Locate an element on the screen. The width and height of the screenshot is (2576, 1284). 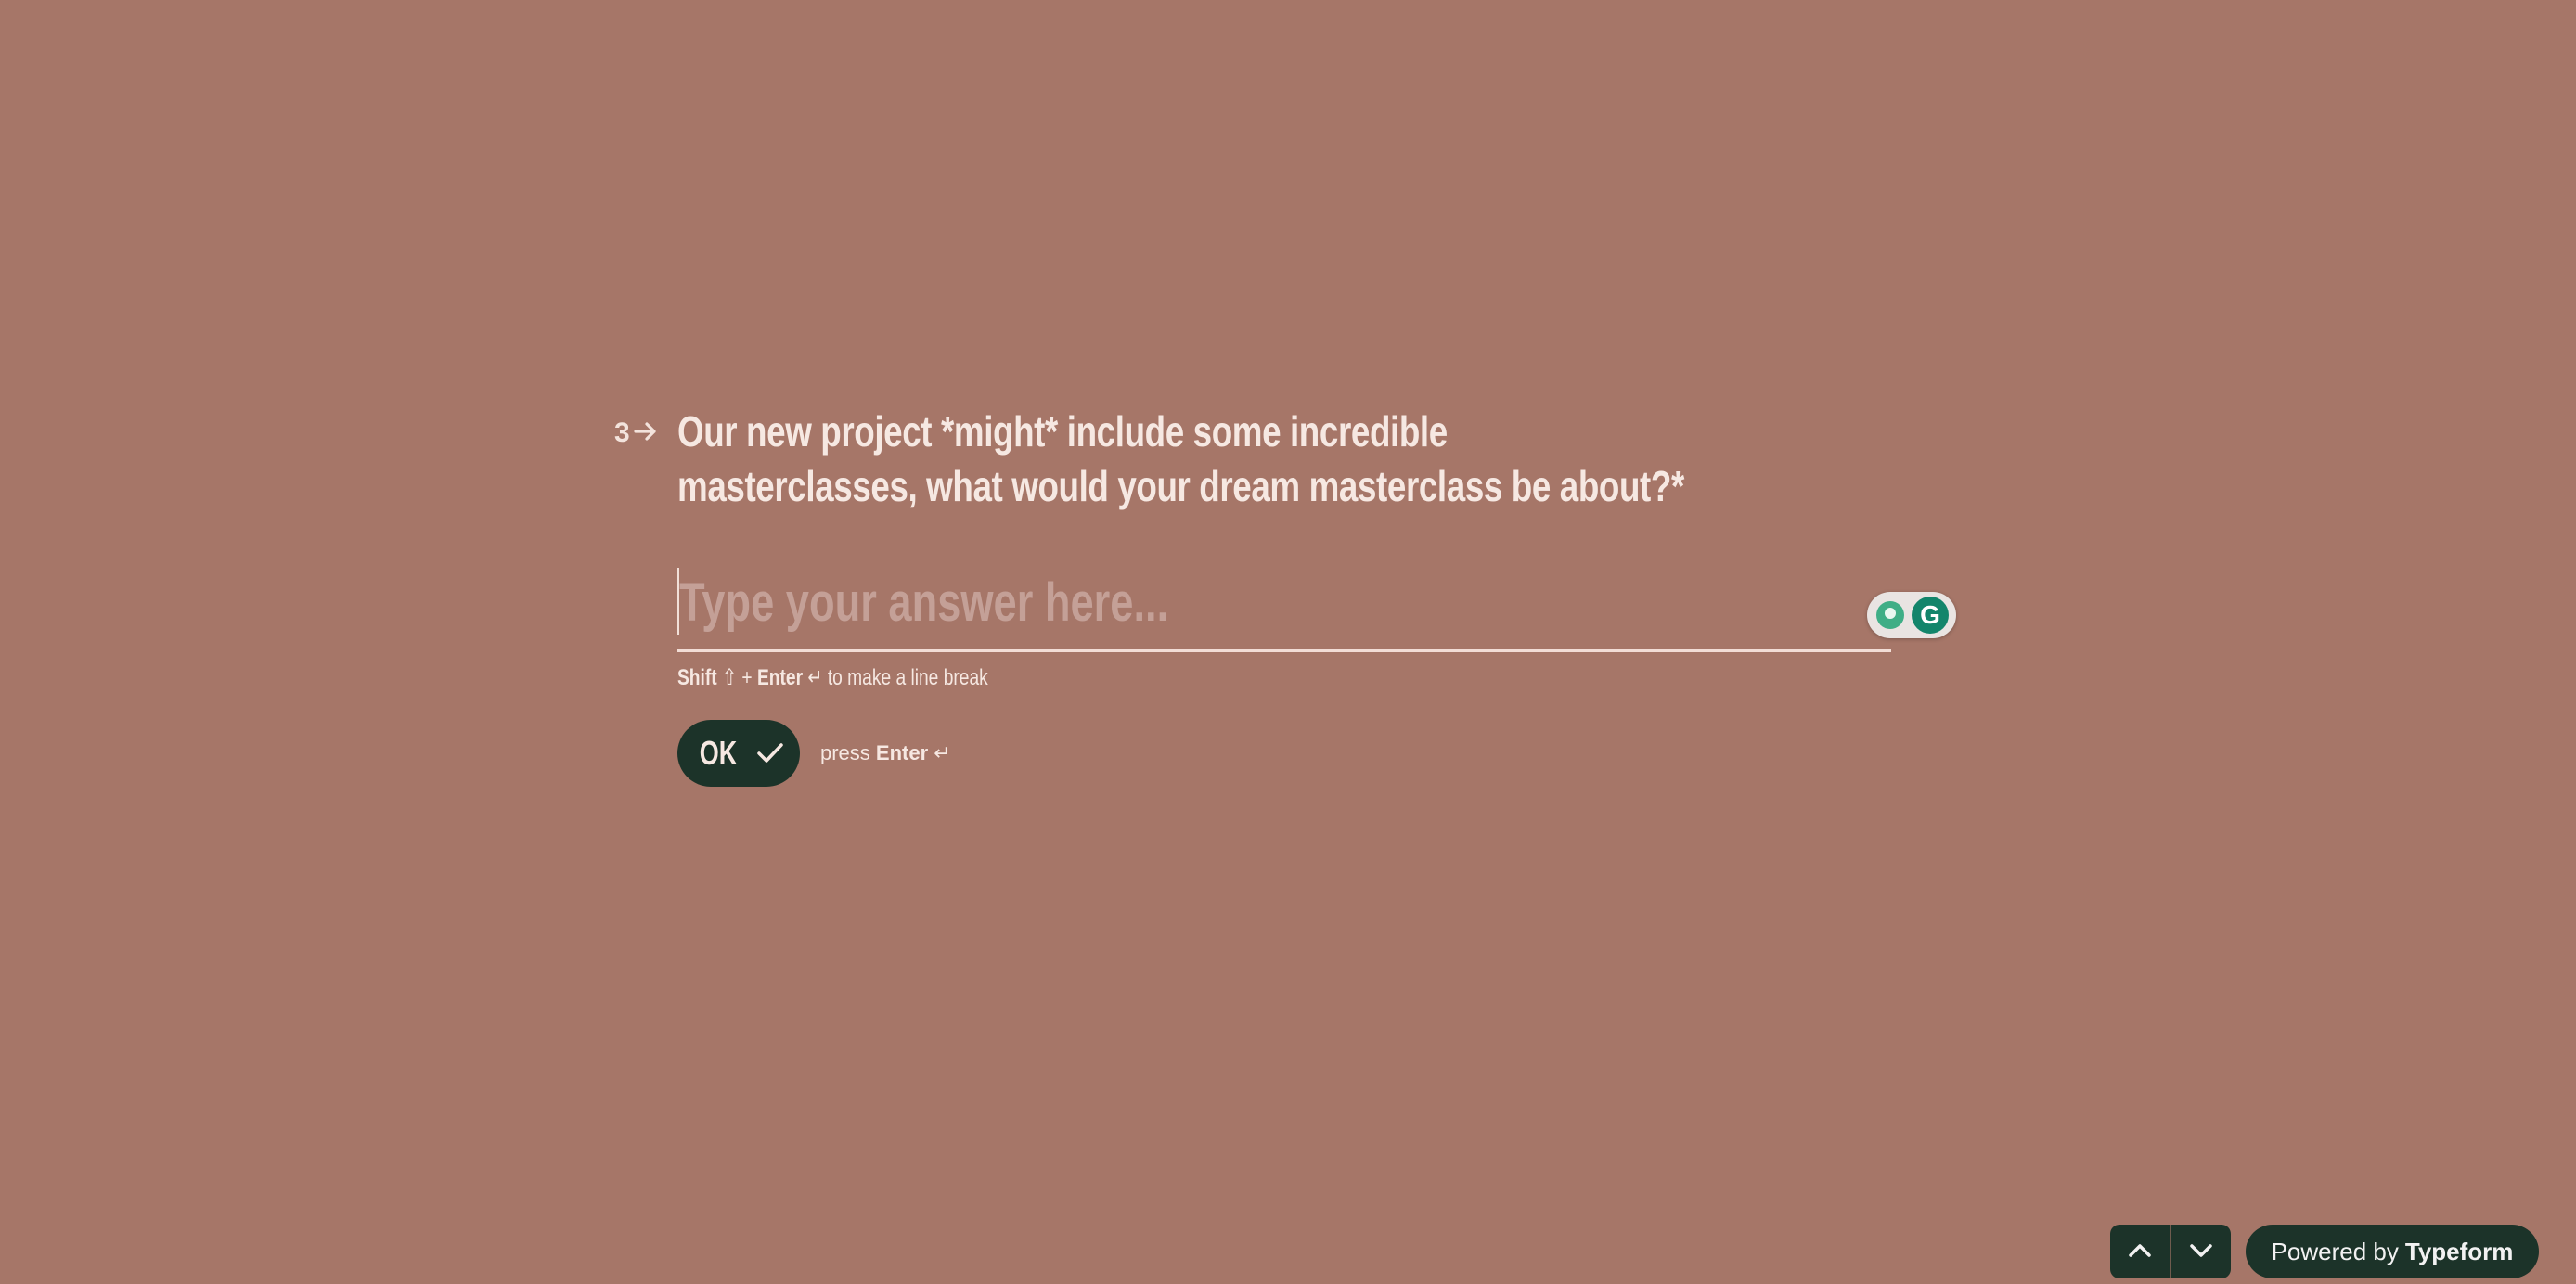
check-icon is located at coordinates (770, 753).